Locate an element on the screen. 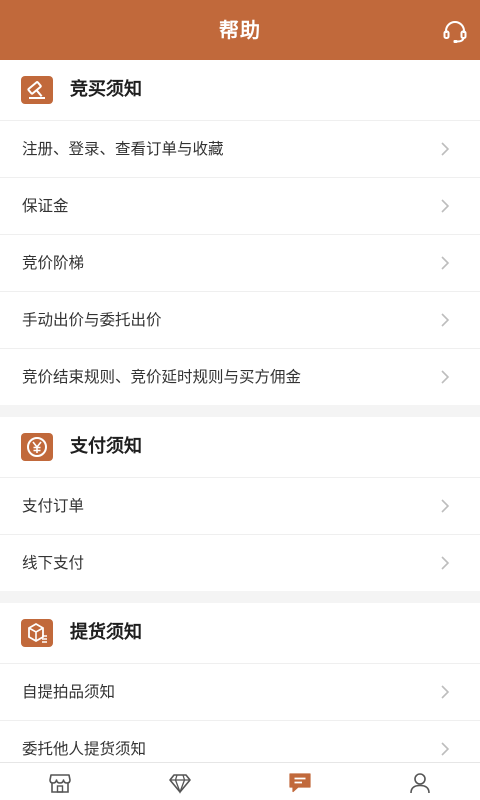 This screenshot has height=800, width=480. help-item-label: 竞价阶梯 is located at coordinates (53, 263).